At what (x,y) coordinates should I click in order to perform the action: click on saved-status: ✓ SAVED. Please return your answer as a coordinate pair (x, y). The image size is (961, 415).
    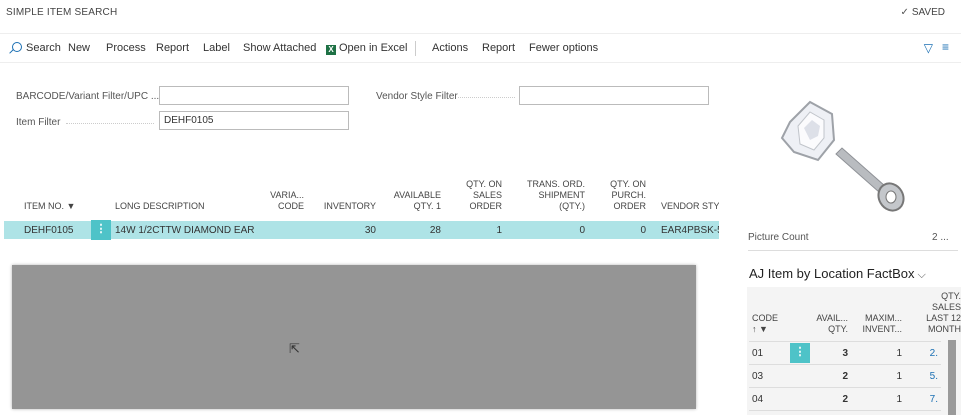
    Looking at the image, I should click on (922, 12).